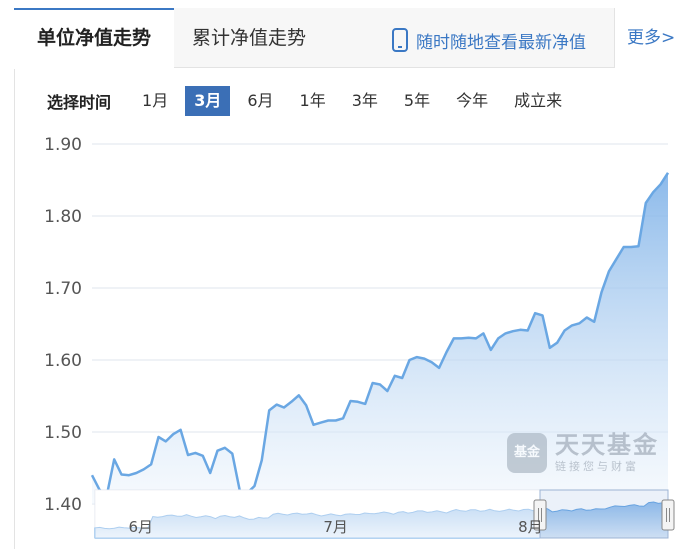 The height and width of the screenshot is (549, 681). Describe the element at coordinates (63, 217) in the screenshot. I see `y-tick-label: 1.80` at that location.